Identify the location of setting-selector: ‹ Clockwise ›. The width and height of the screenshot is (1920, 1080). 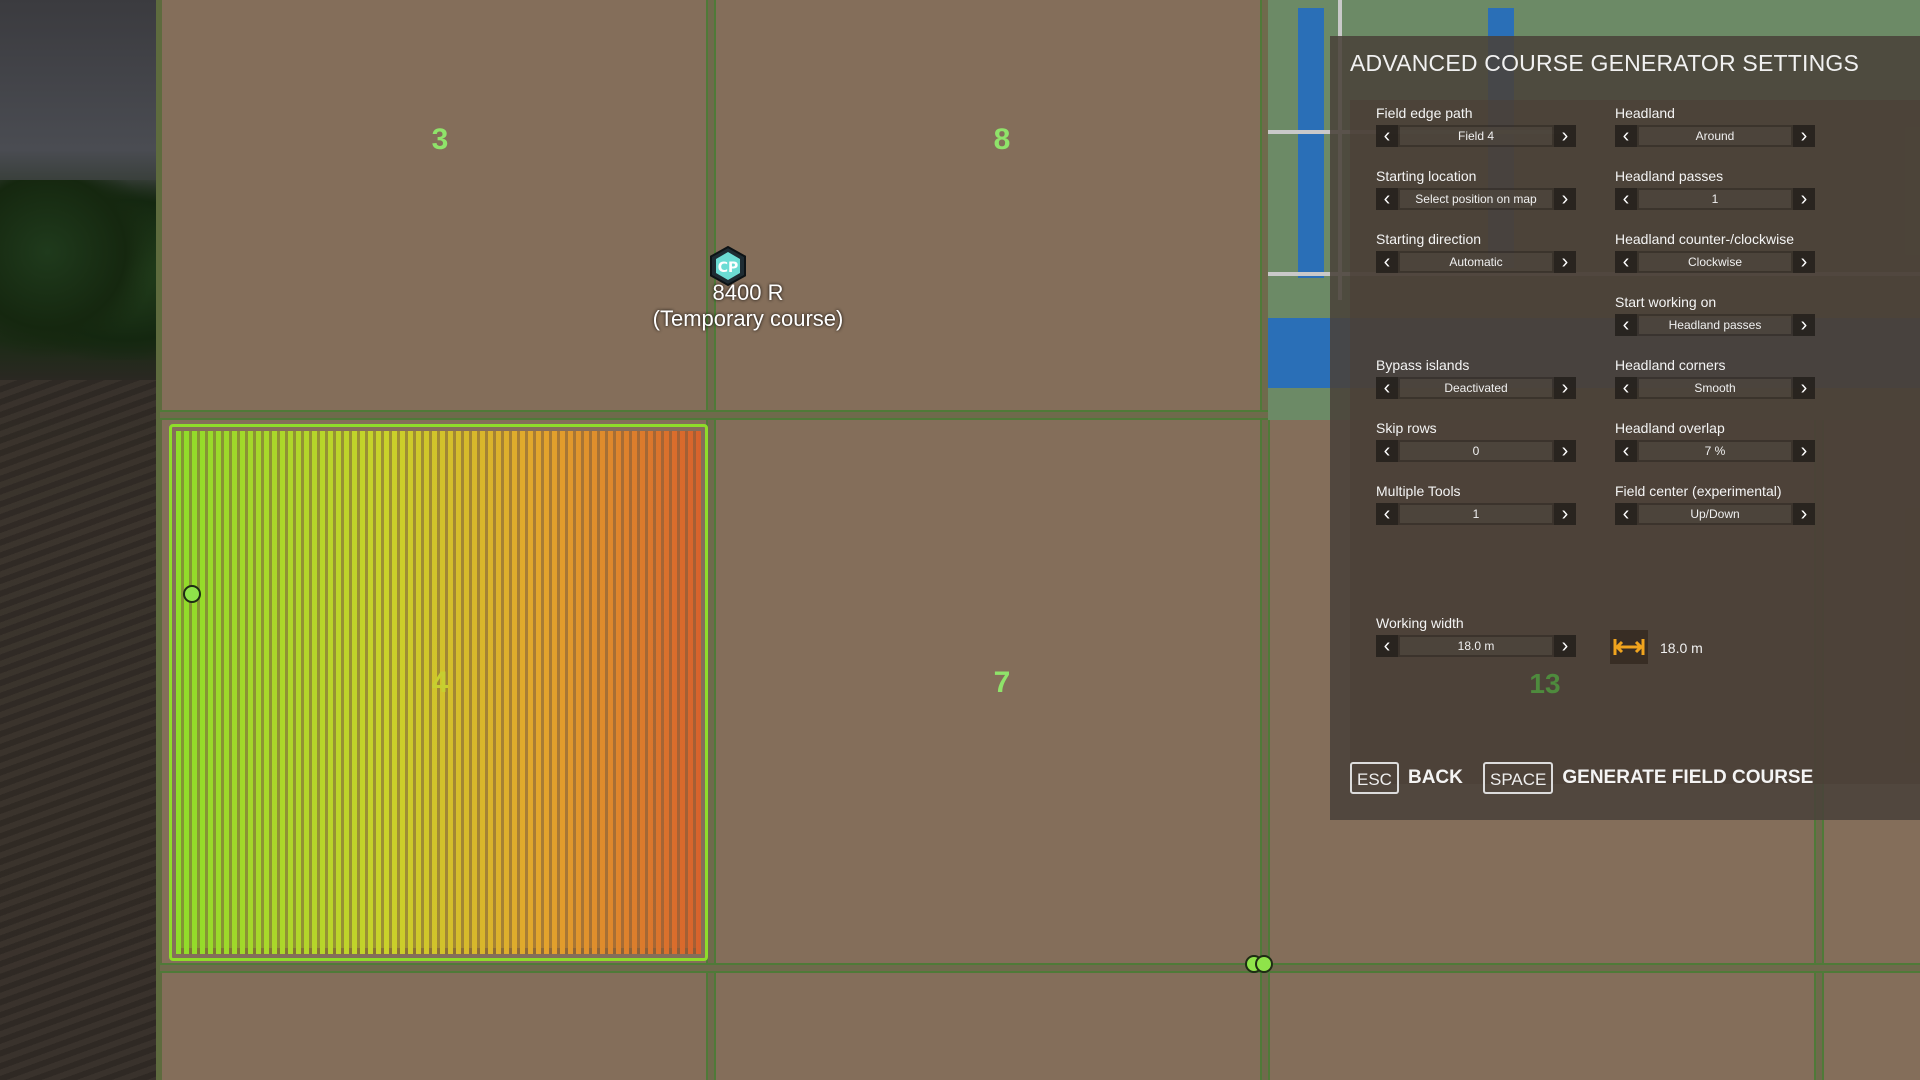
(1715, 262).